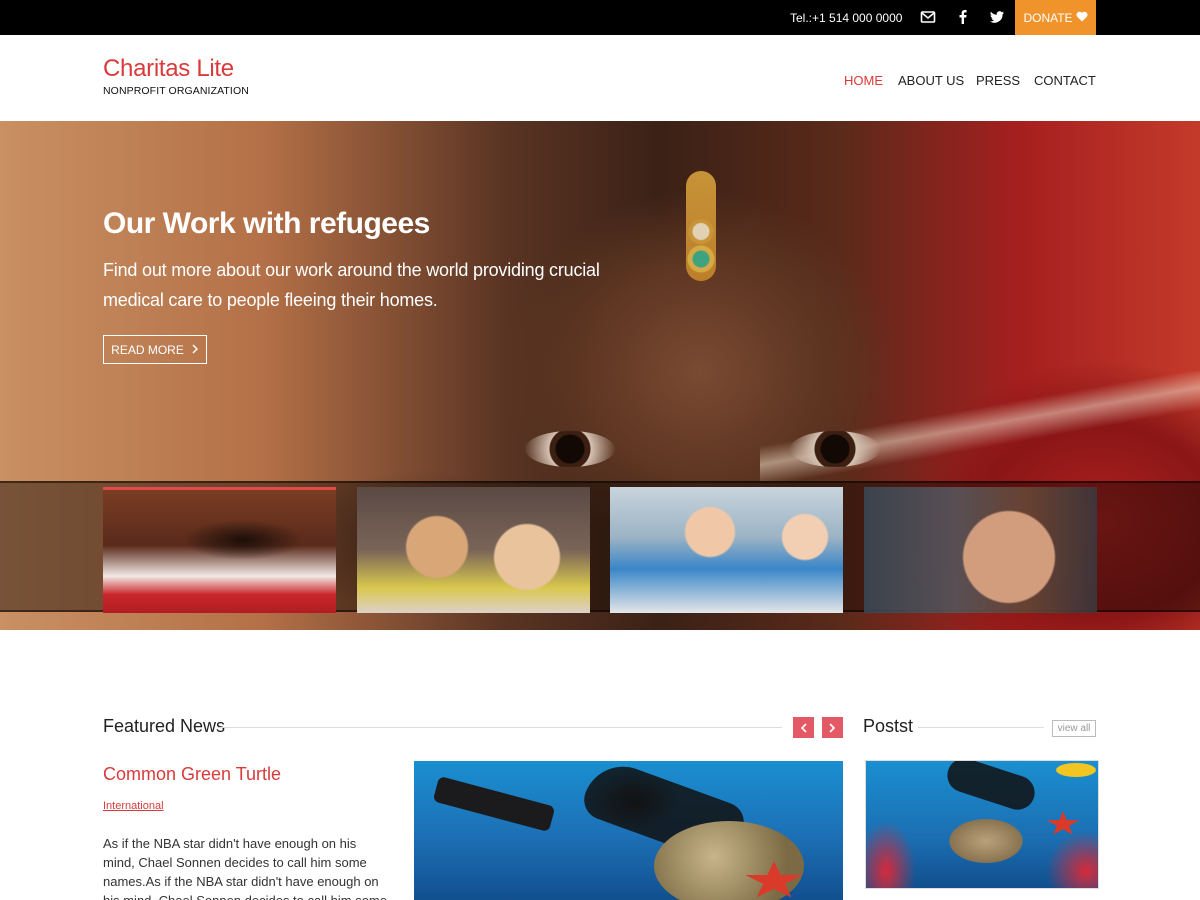  I want to click on nav-home: HOME, so click(863, 80).